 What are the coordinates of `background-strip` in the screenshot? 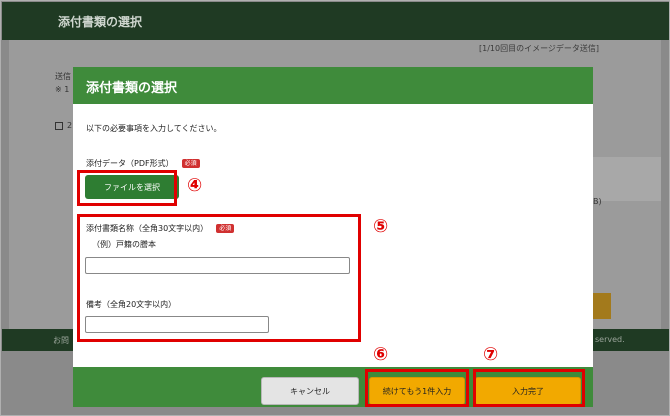 It's located at (626, 179).